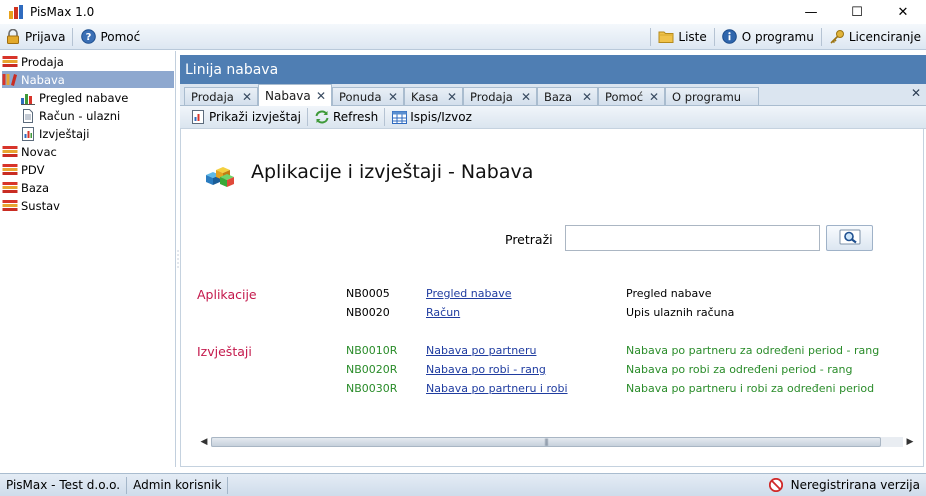 The width and height of the screenshot is (926, 496). I want to click on licensing-button: Licenciranje, so click(875, 37).